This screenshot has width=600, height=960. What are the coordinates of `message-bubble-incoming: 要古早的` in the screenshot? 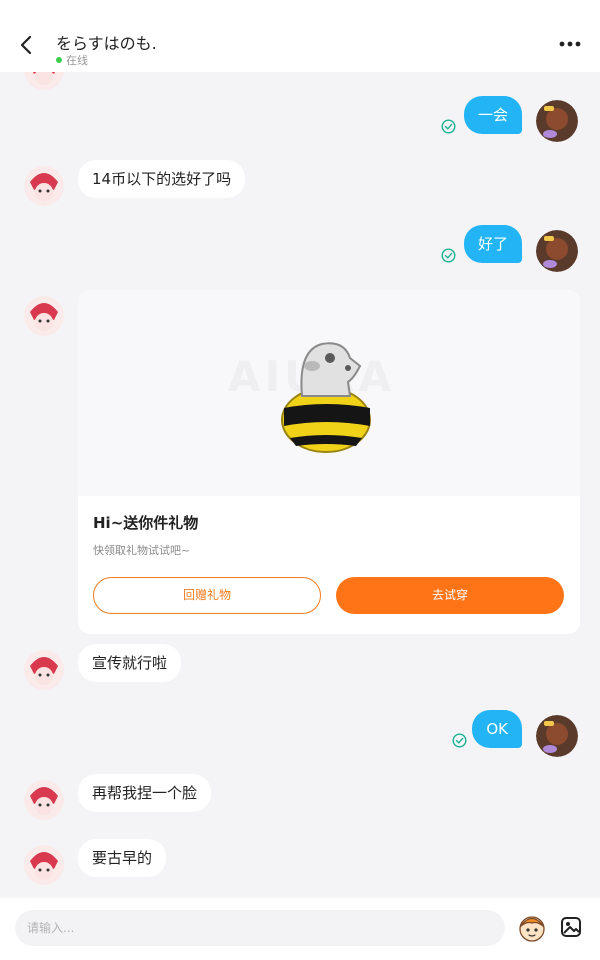 It's located at (122, 858).